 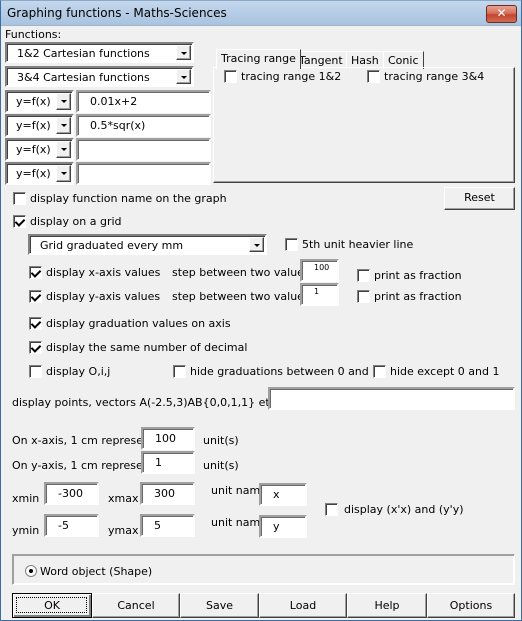 I want to click on hide-except-0-1-label: hide except 0 and 1, so click(x=445, y=371).